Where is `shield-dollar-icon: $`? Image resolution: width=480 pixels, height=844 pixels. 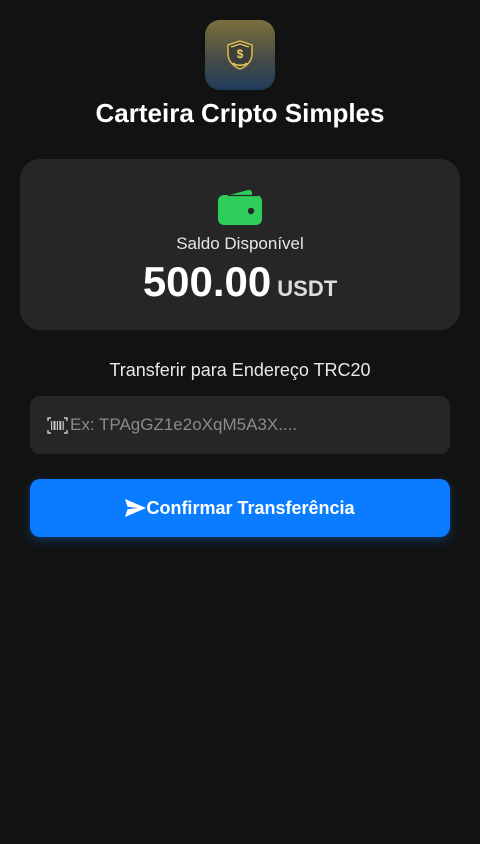 shield-dollar-icon: $ is located at coordinates (240, 55).